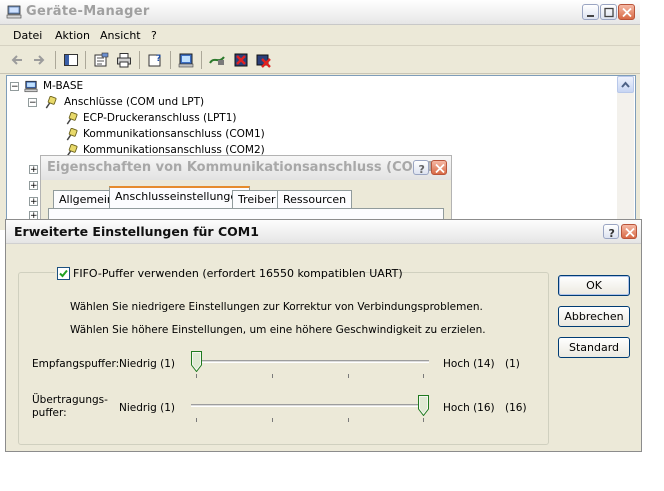 The image size is (664, 491). What do you see at coordinates (154, 35) in the screenshot?
I see `menu-help: ?` at bounding box center [154, 35].